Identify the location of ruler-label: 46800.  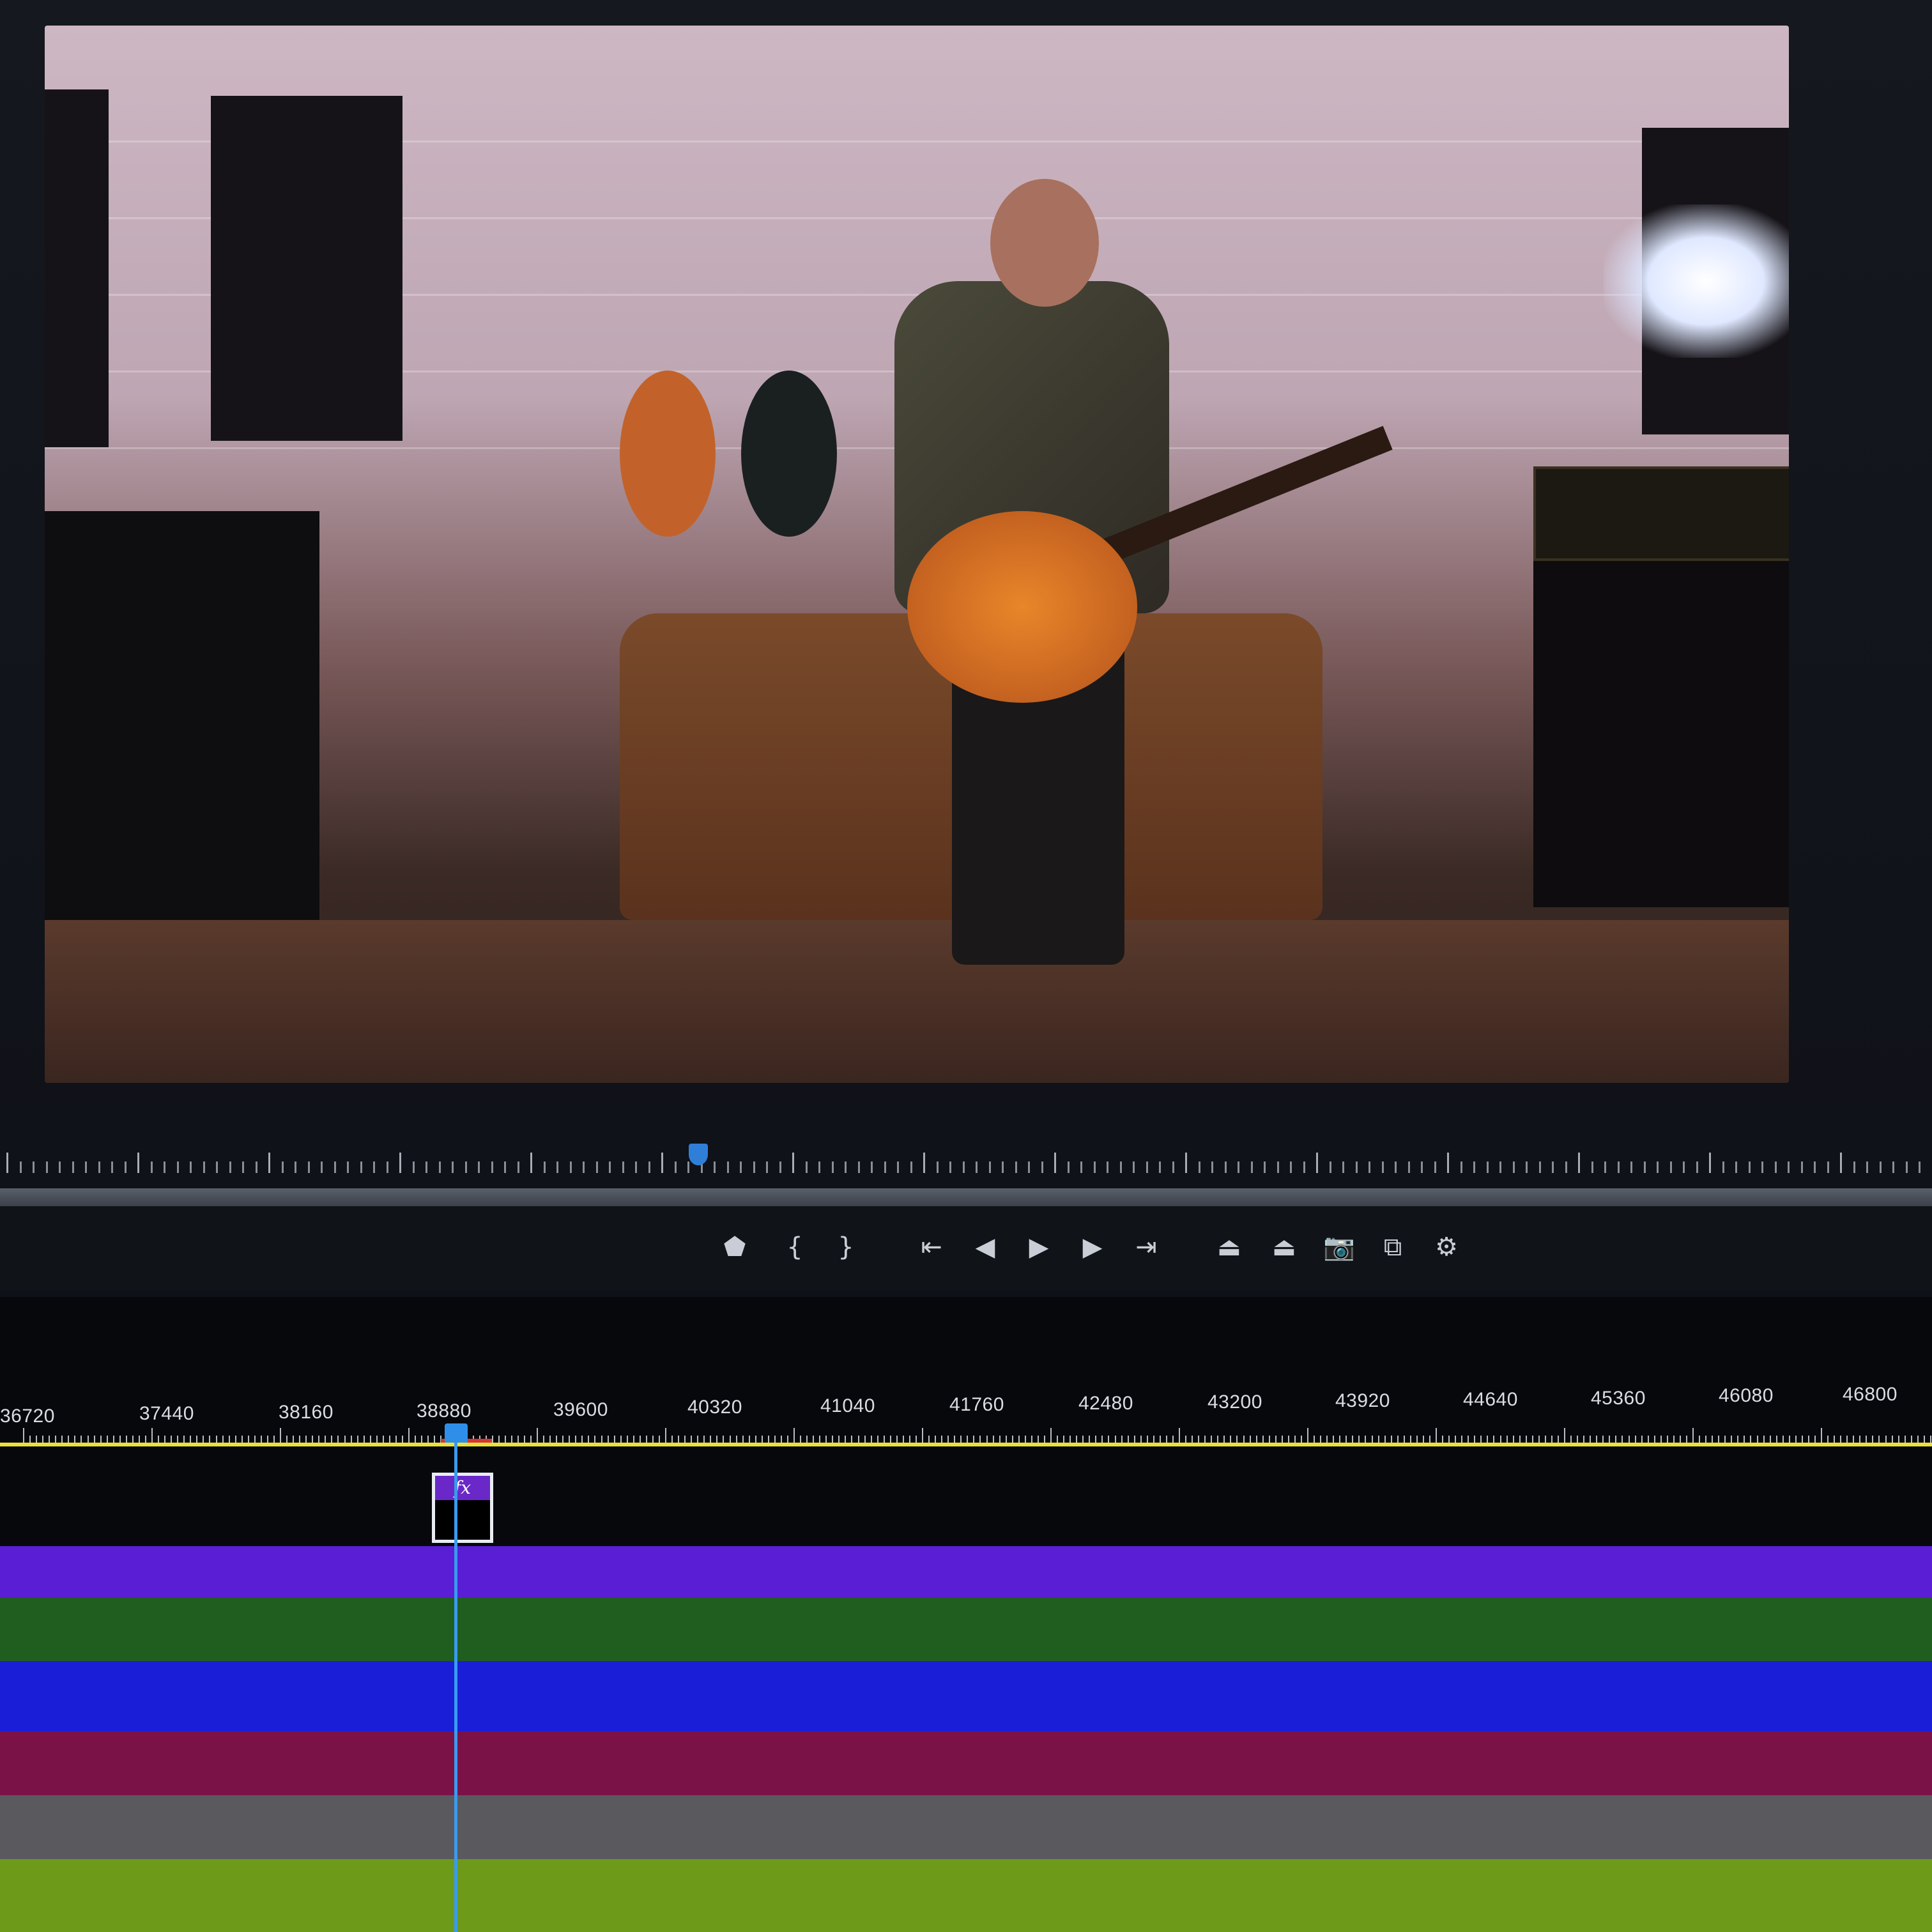
(1870, 1394).